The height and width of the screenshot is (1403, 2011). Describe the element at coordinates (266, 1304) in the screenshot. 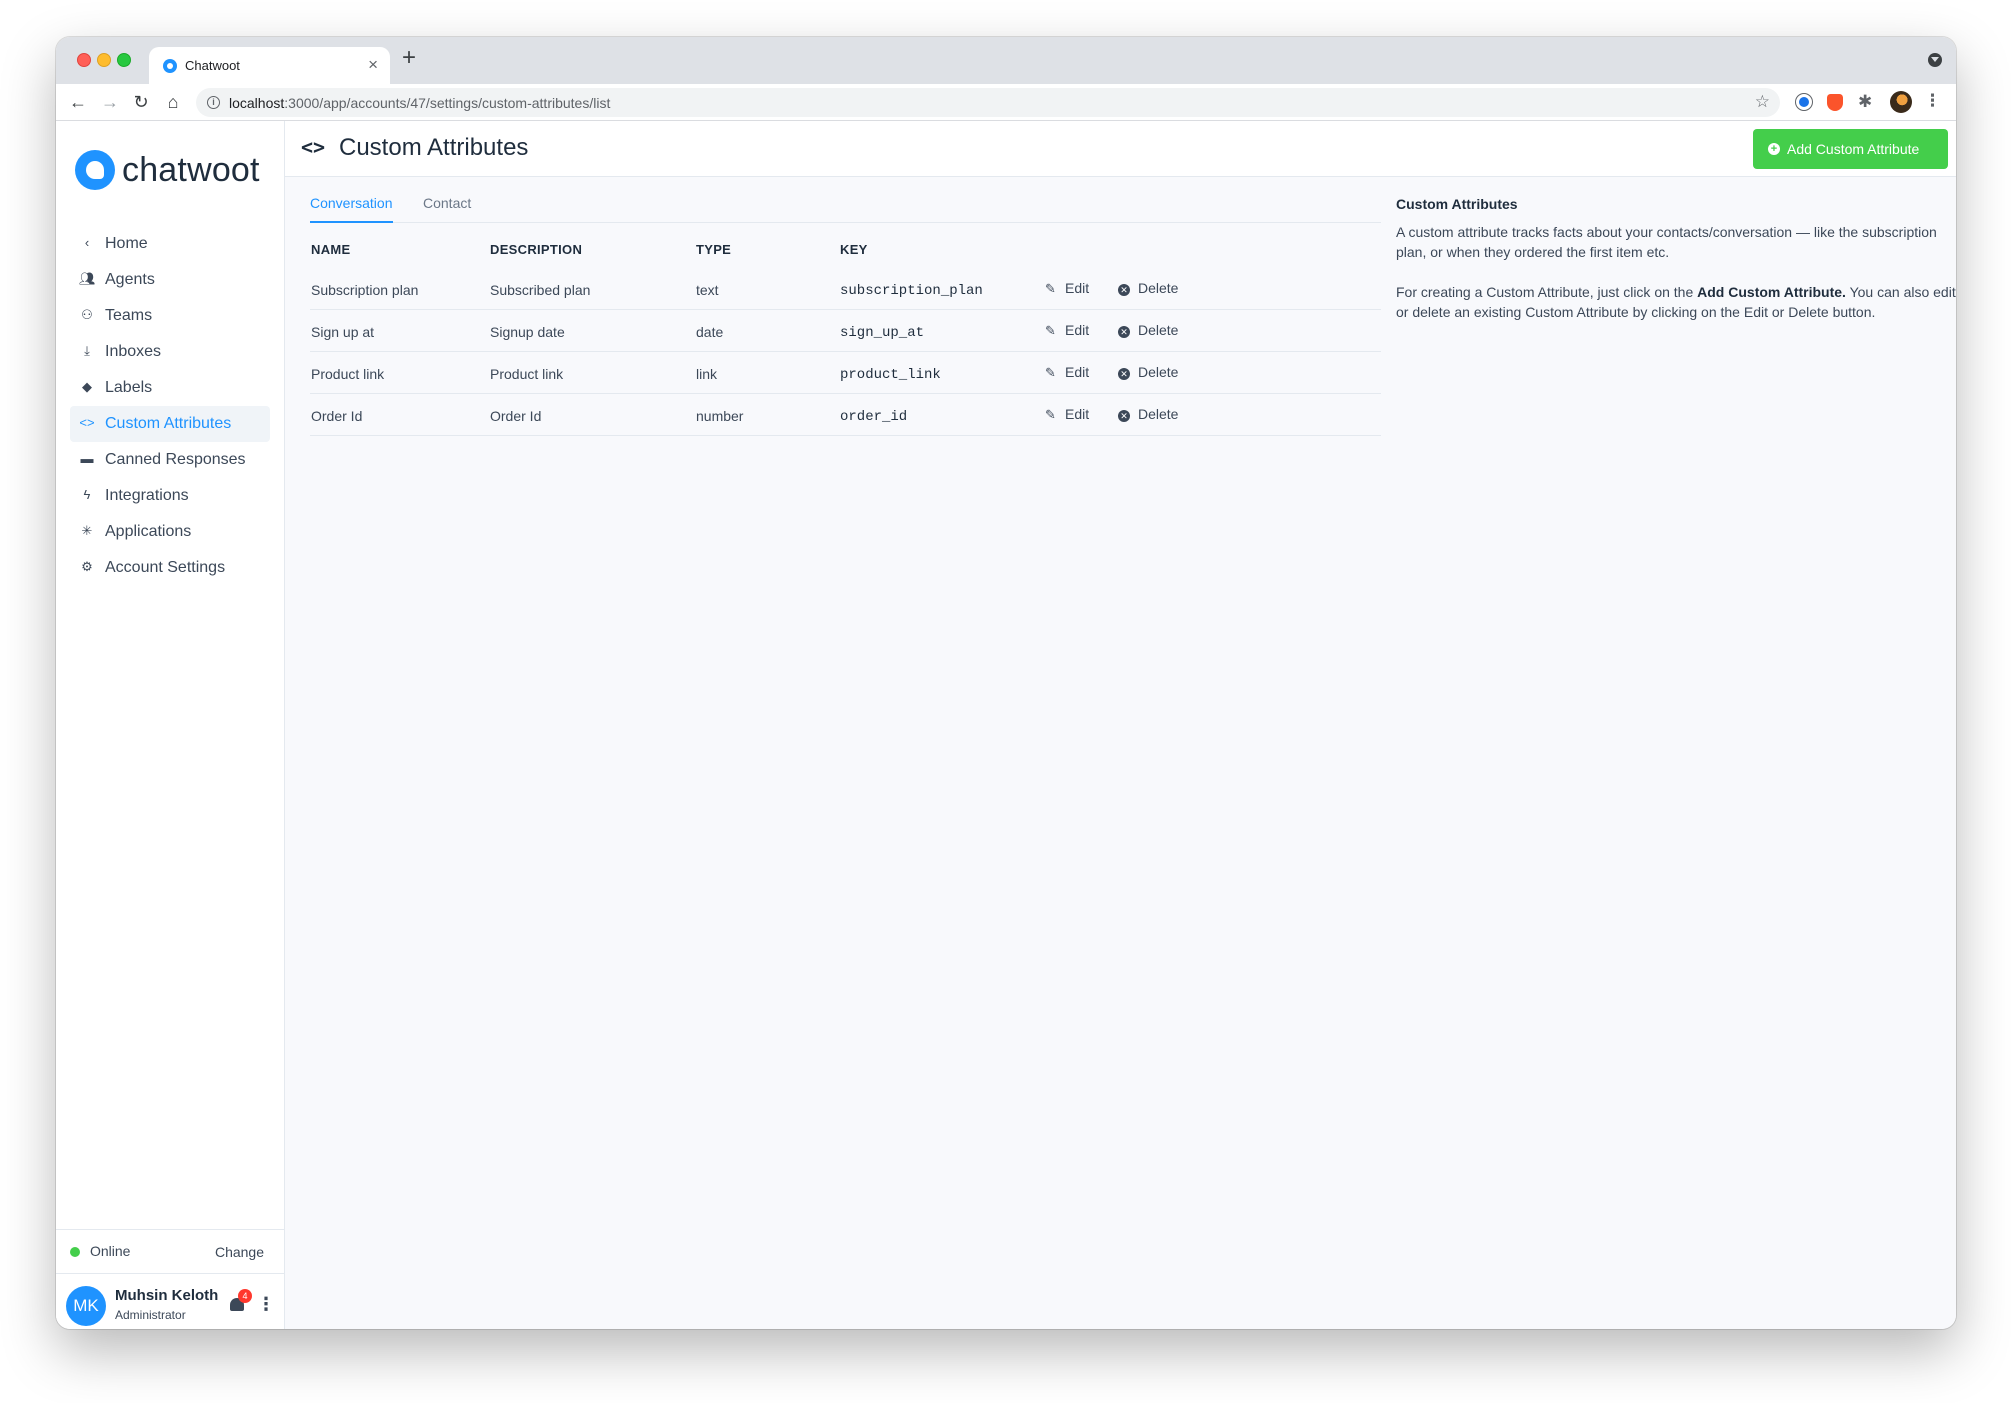

I see `more-options-icon: ⋮` at that location.